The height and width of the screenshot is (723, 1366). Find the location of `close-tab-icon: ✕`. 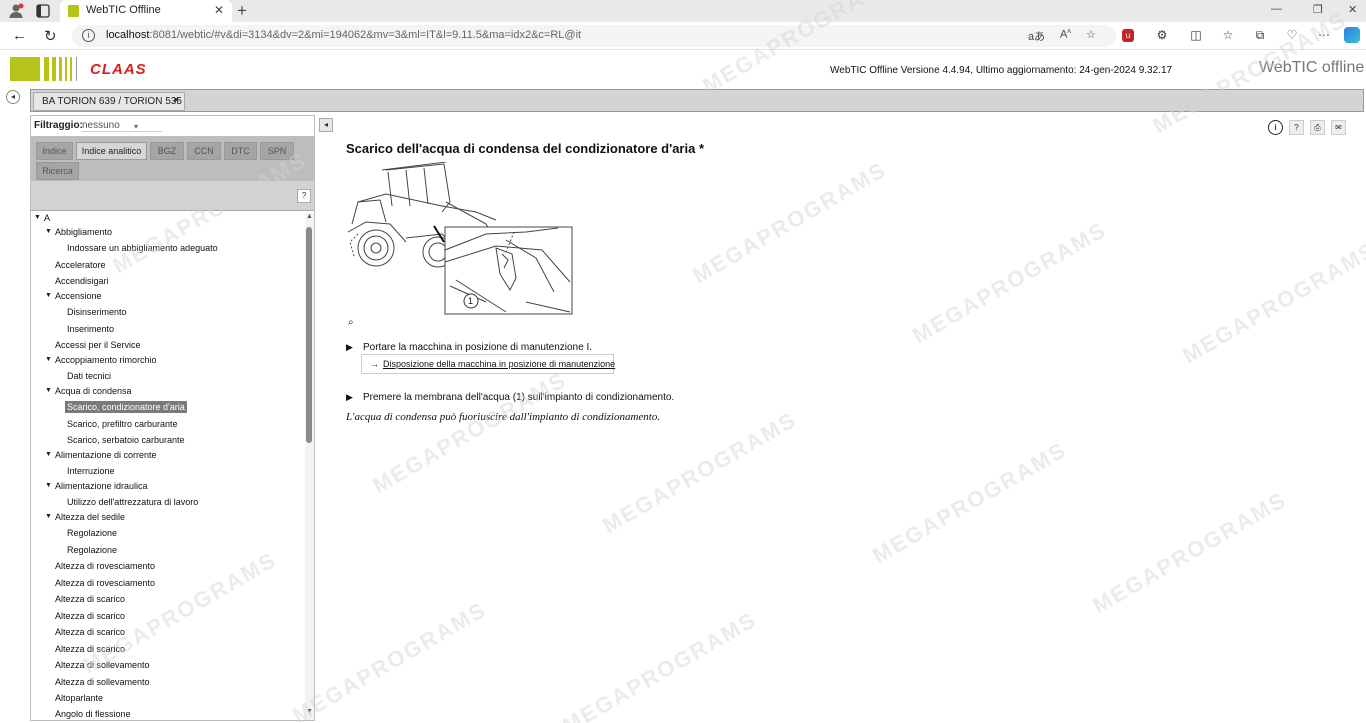

close-tab-icon: ✕ is located at coordinates (219, 10).